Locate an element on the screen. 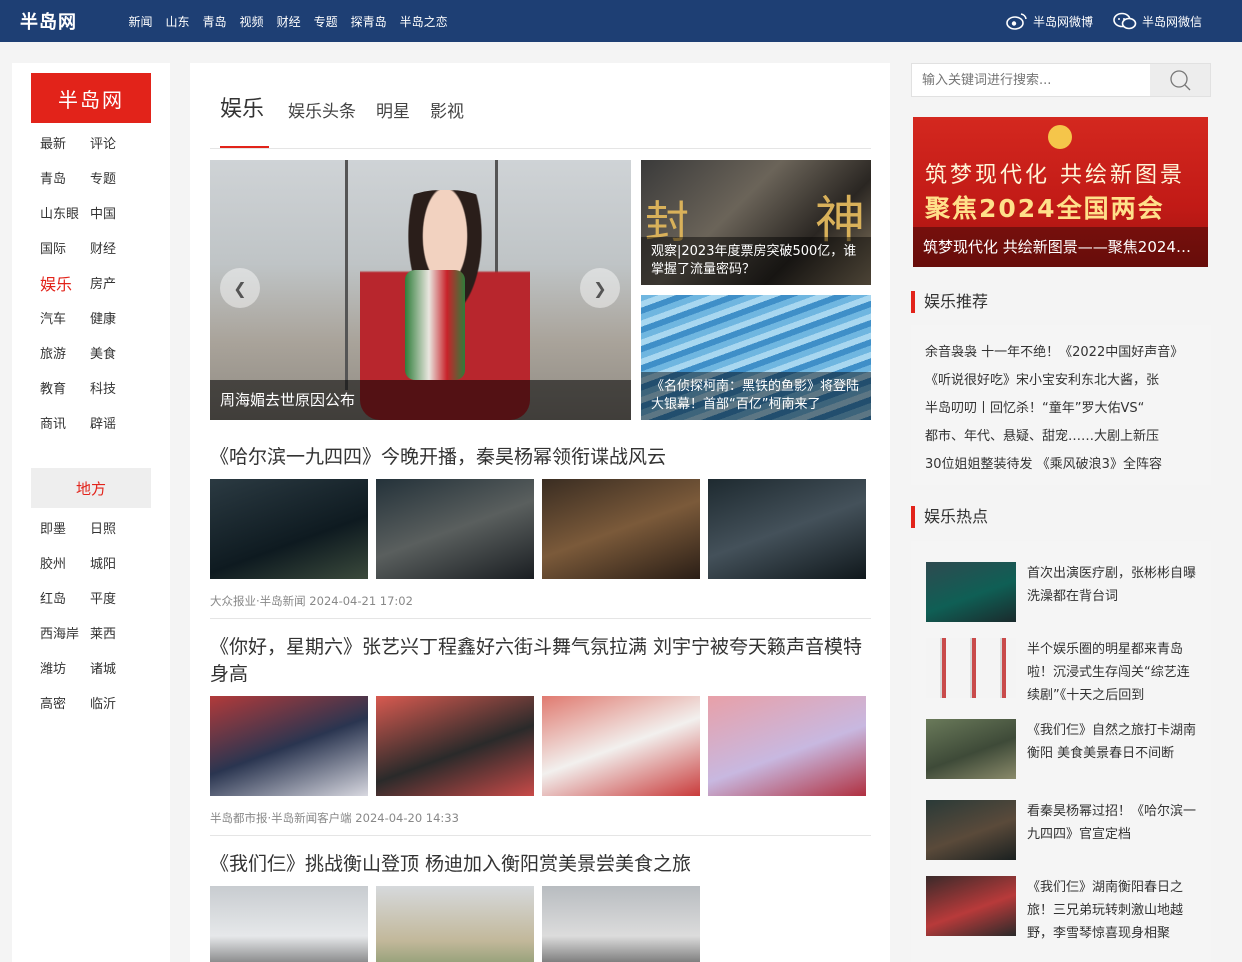  hot-item-title: 《我们仨》自然之旅打卡湖南衡阳 美食美景春日不间断 is located at coordinates (1112, 742).